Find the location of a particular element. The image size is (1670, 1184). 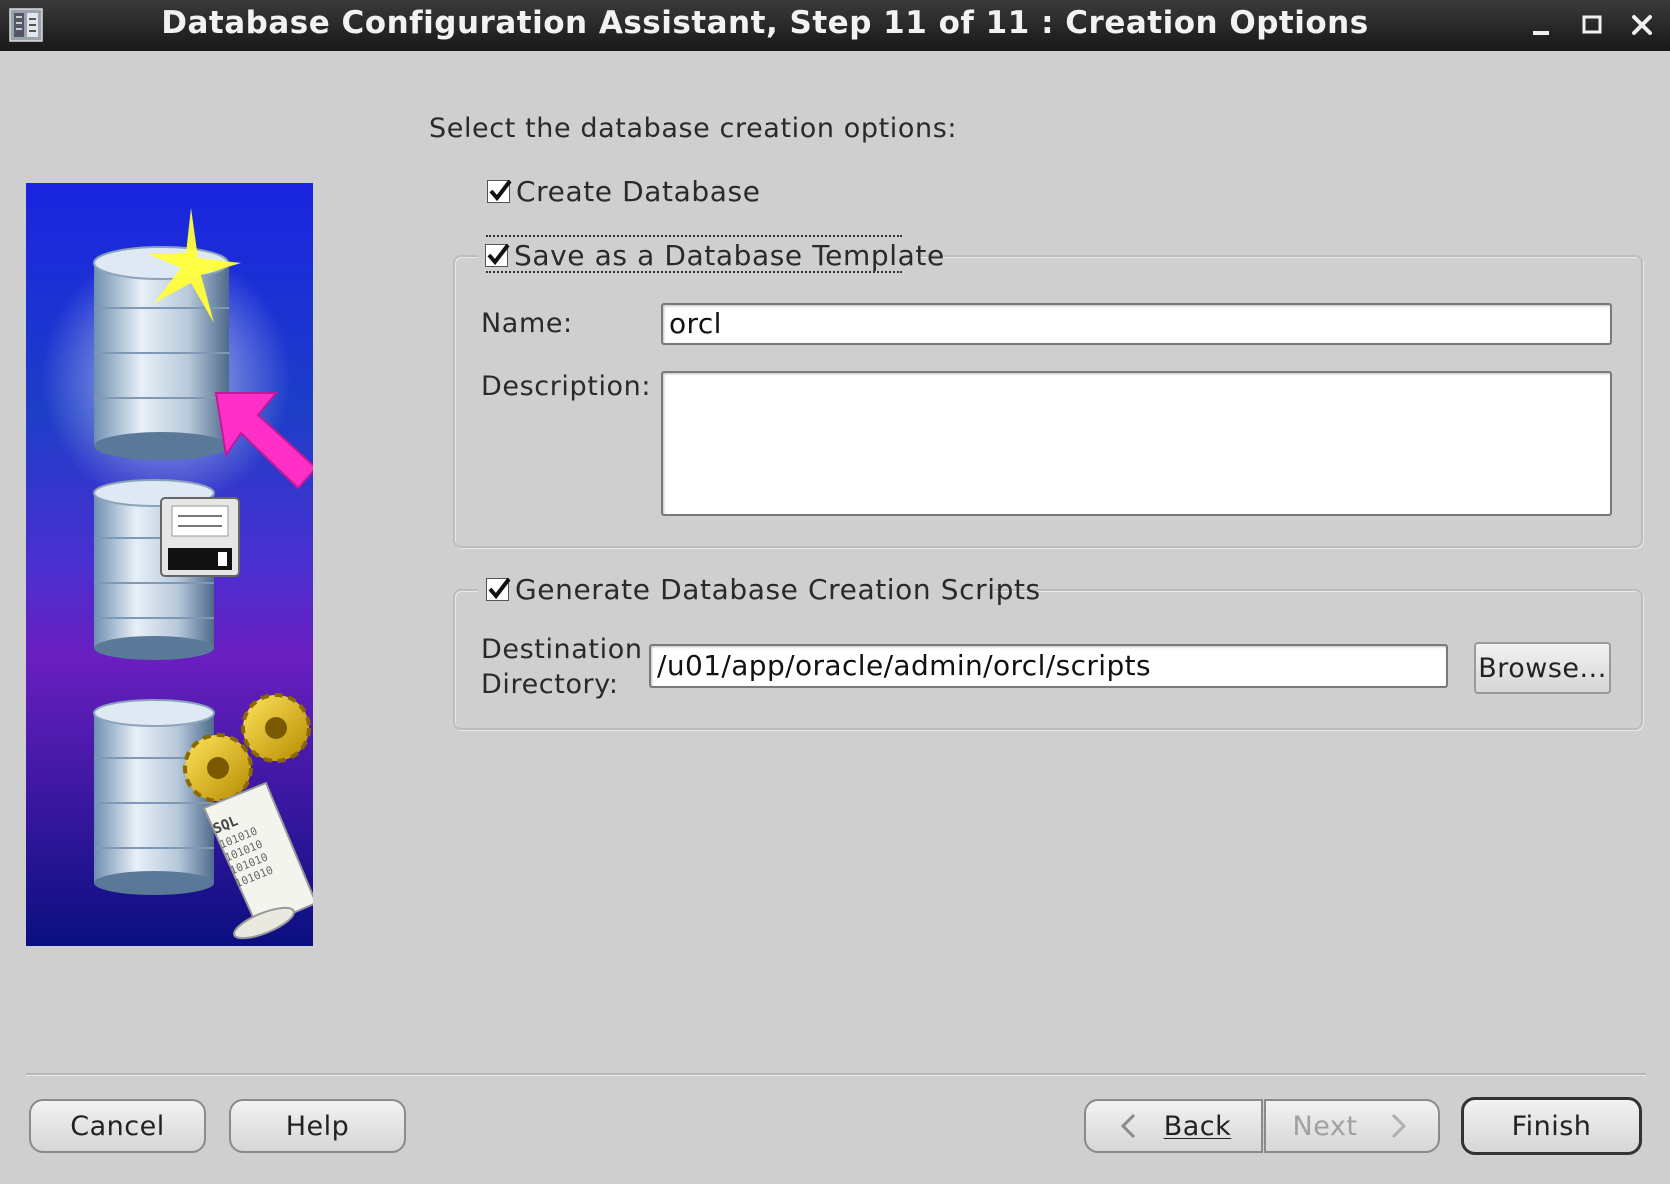

cancel-button: Cancel is located at coordinates (117, 1126).